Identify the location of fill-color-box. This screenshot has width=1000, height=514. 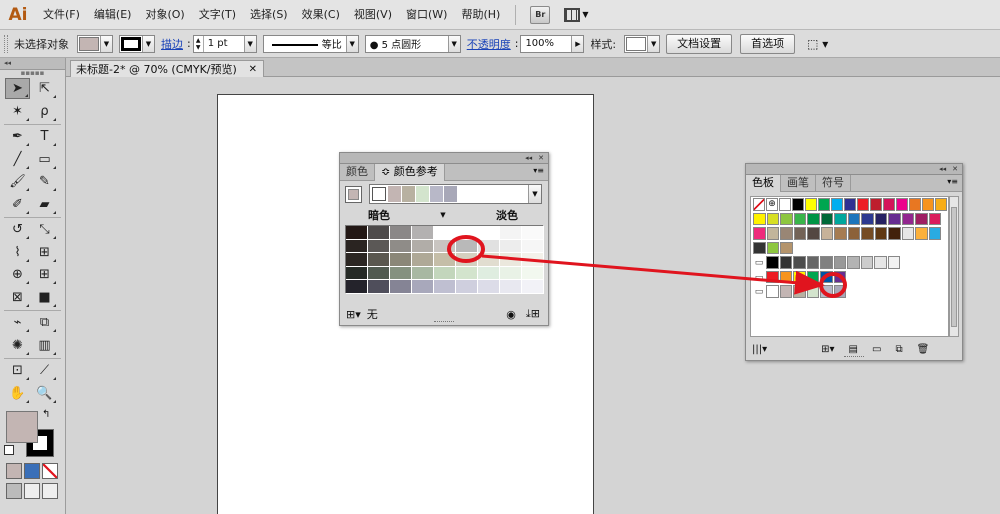
(22, 427).